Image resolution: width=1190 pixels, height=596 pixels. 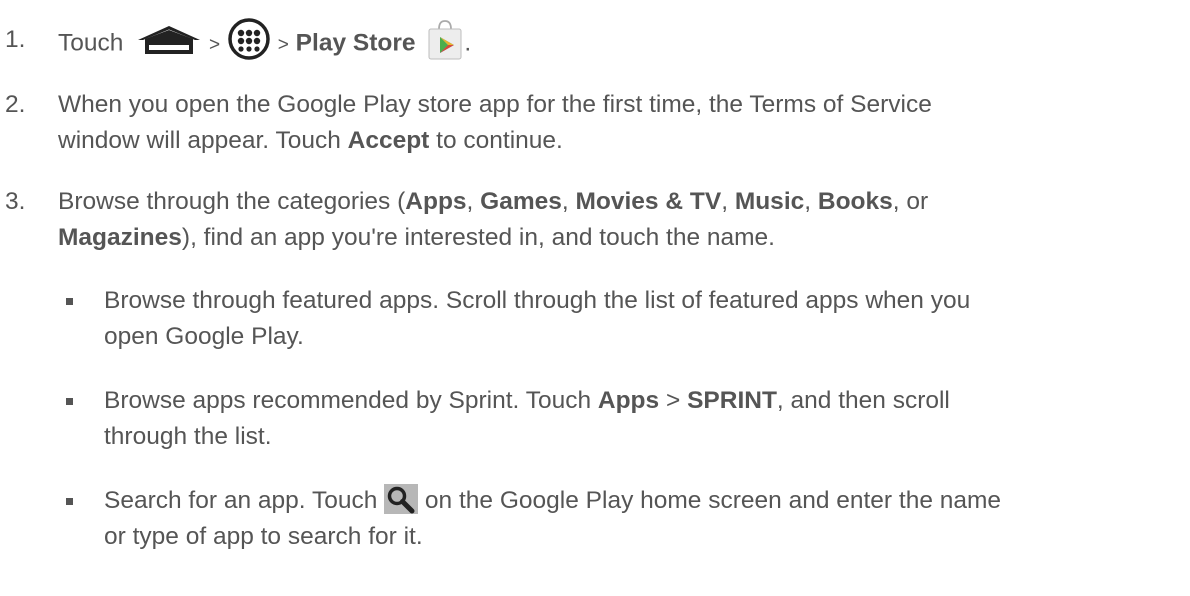 What do you see at coordinates (169, 40) in the screenshot?
I see `home-icon` at bounding box center [169, 40].